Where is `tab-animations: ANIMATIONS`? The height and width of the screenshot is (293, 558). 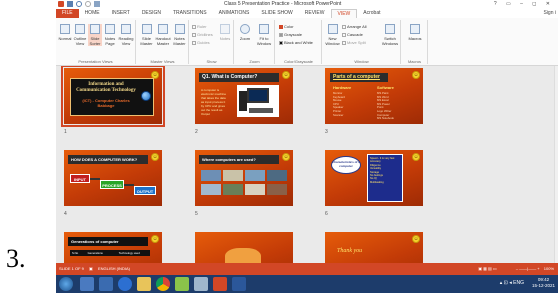
tab-animations: ANIMATIONS is located at coordinates (234, 13).